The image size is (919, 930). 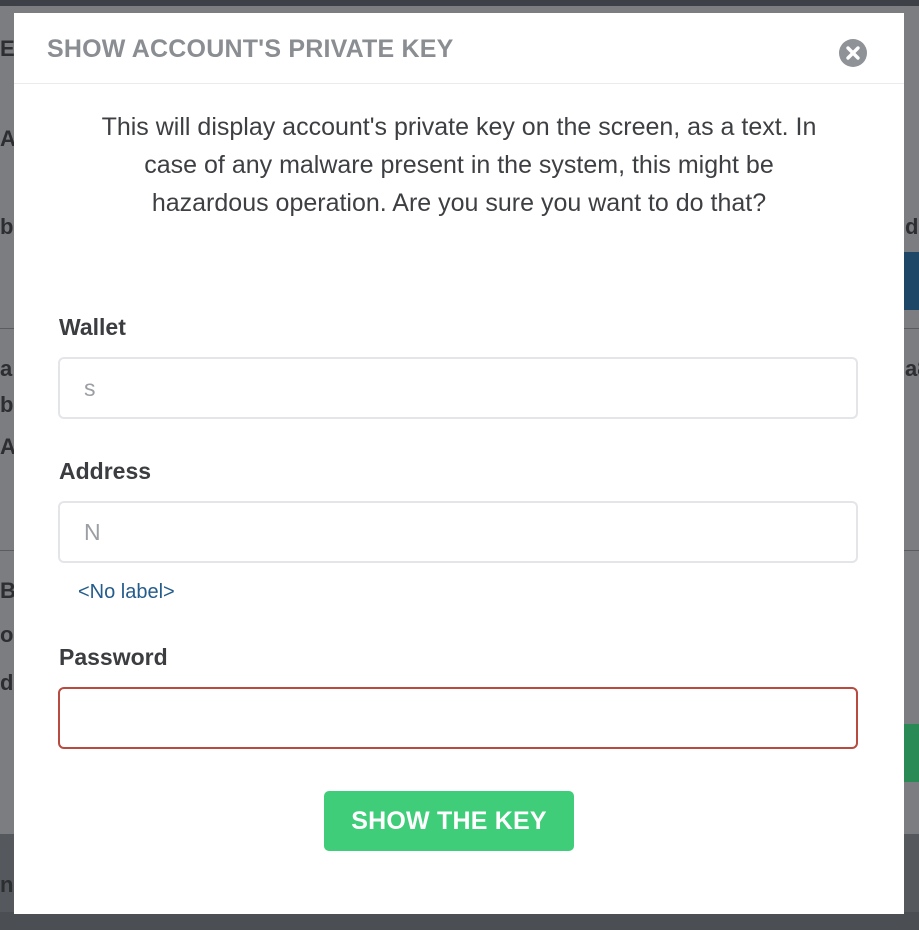 I want to click on wallet-field: s, so click(x=458, y=388).